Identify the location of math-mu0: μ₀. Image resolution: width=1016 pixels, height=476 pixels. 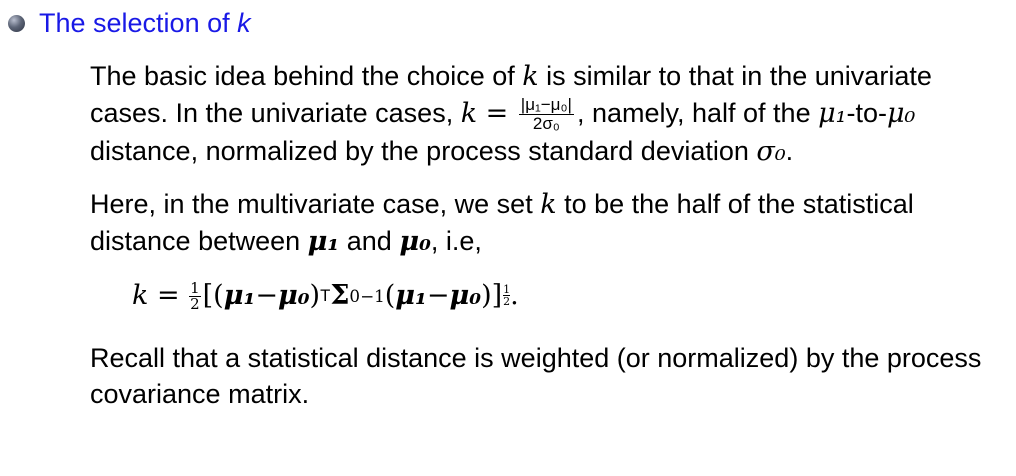
(901, 113).